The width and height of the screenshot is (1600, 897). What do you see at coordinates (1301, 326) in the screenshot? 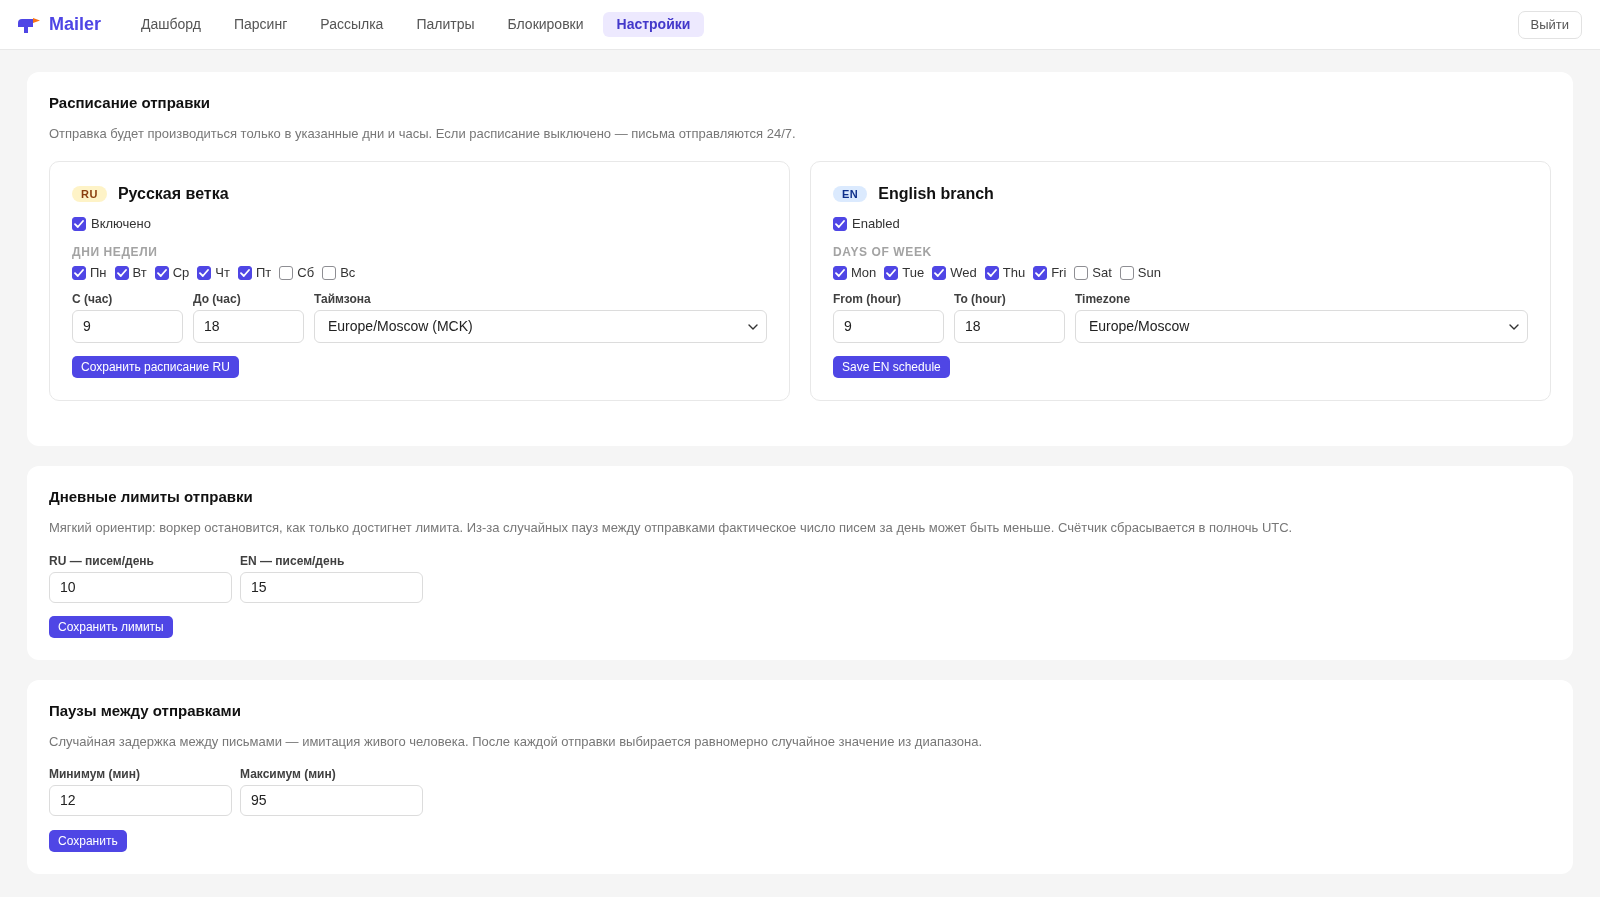
I see `timezone-select: Europe/Moscow` at bounding box center [1301, 326].